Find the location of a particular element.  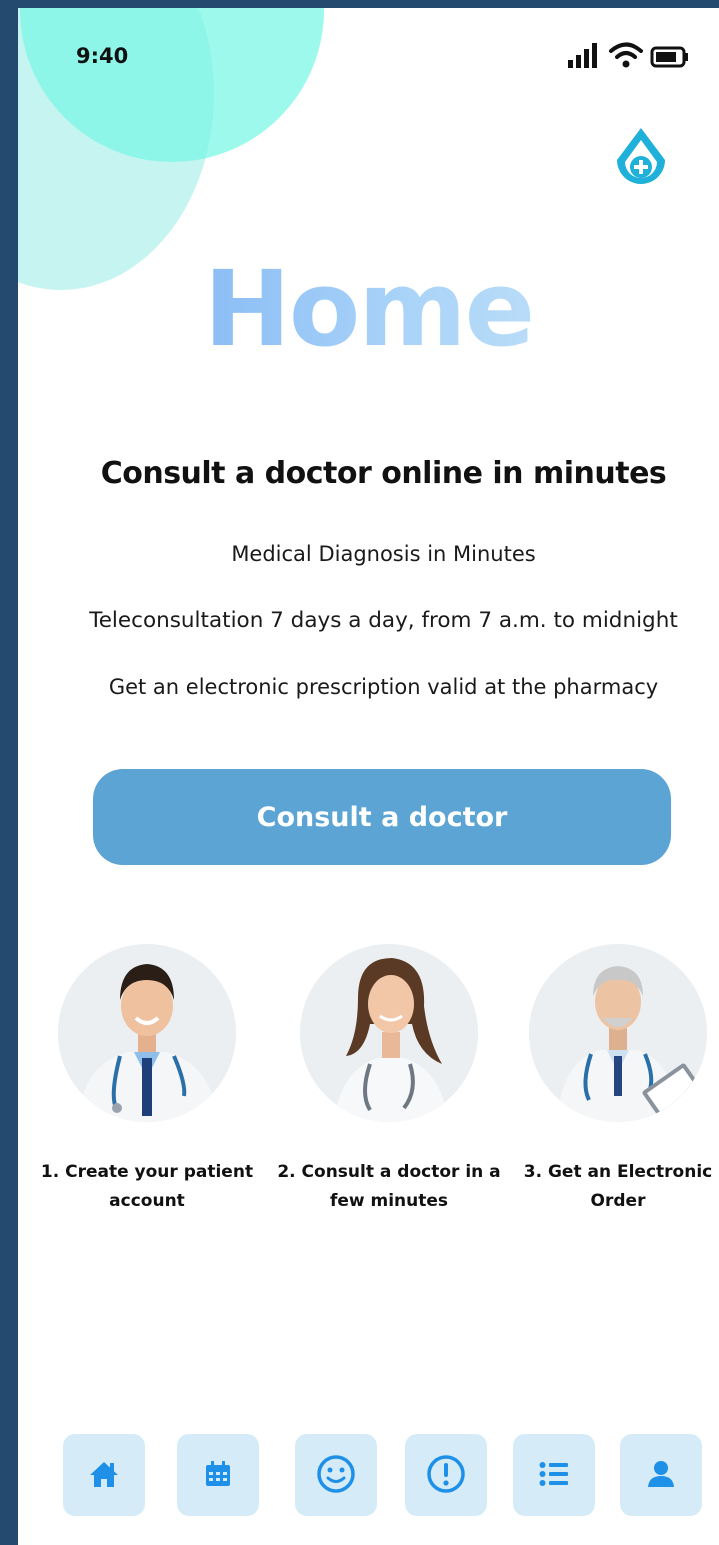

nav-calendar-button is located at coordinates (218, 1475).